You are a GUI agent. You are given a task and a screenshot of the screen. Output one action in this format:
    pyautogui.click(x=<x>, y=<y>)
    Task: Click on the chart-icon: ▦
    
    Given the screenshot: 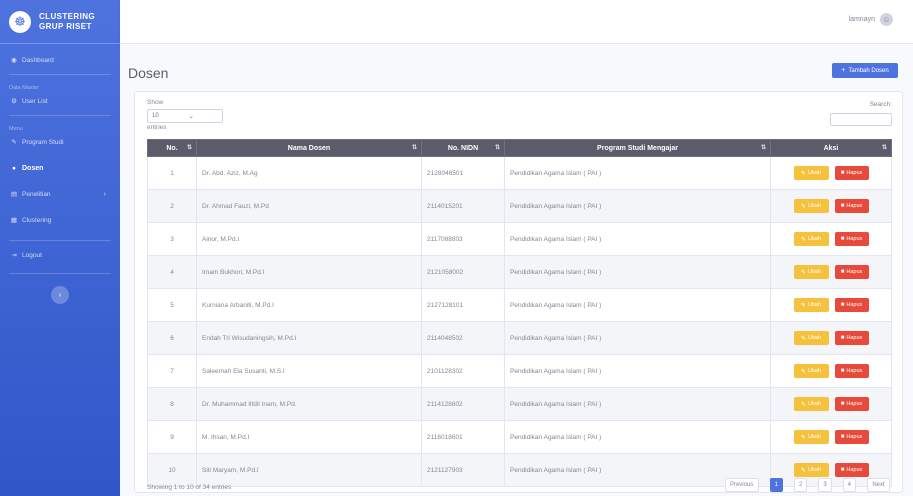 What is the action you would take?
    pyautogui.click(x=14, y=220)
    